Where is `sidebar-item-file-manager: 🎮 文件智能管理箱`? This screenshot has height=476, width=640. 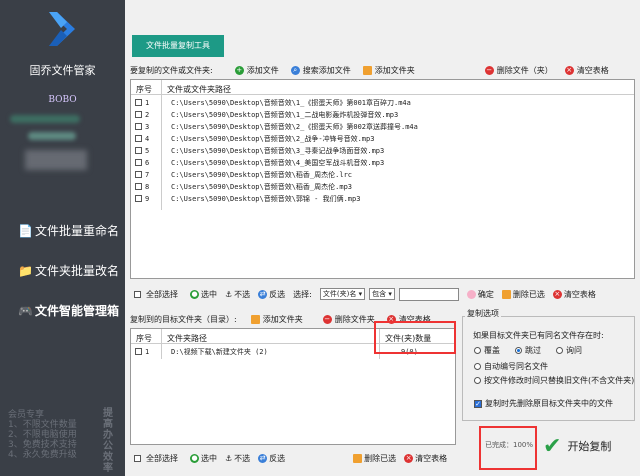
sidebar-item-file-manager: 🎮 文件智能管理箱 is located at coordinates (68, 310).